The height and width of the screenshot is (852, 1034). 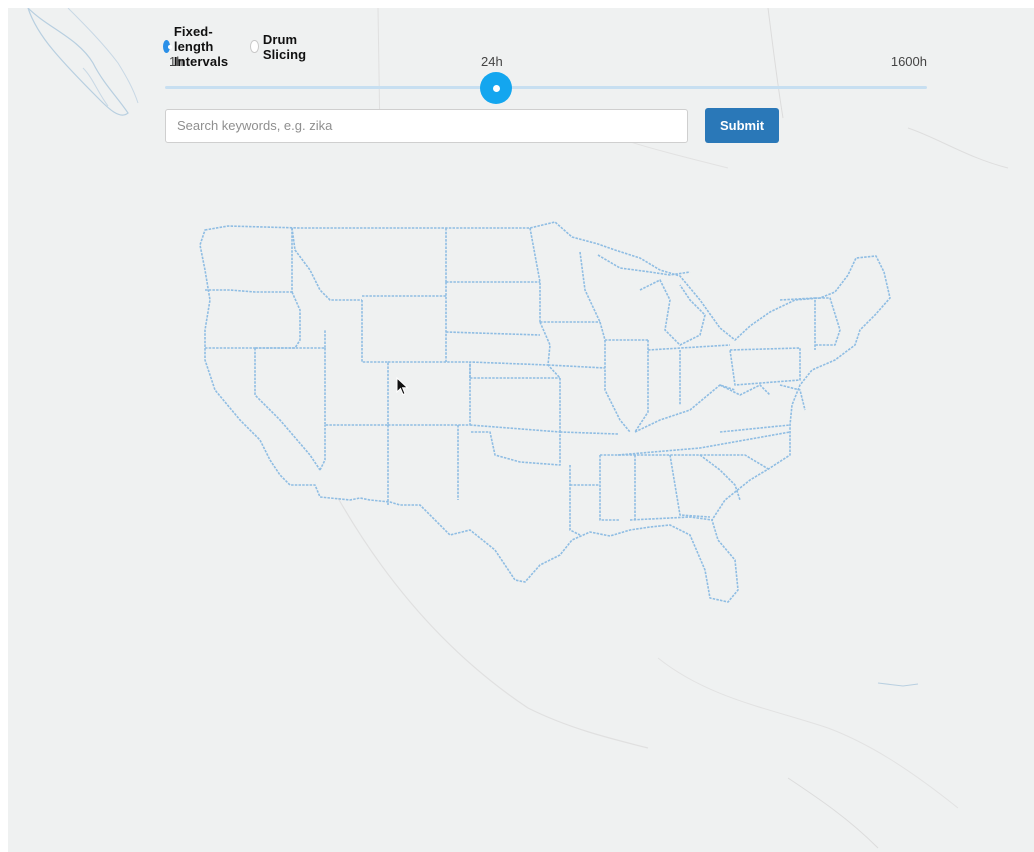 I want to click on submit-button: Submit, so click(x=742, y=125).